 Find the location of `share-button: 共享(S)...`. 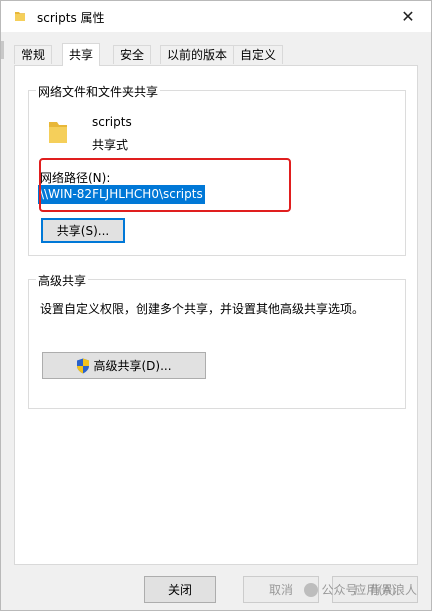

share-button: 共享(S)... is located at coordinates (83, 230).